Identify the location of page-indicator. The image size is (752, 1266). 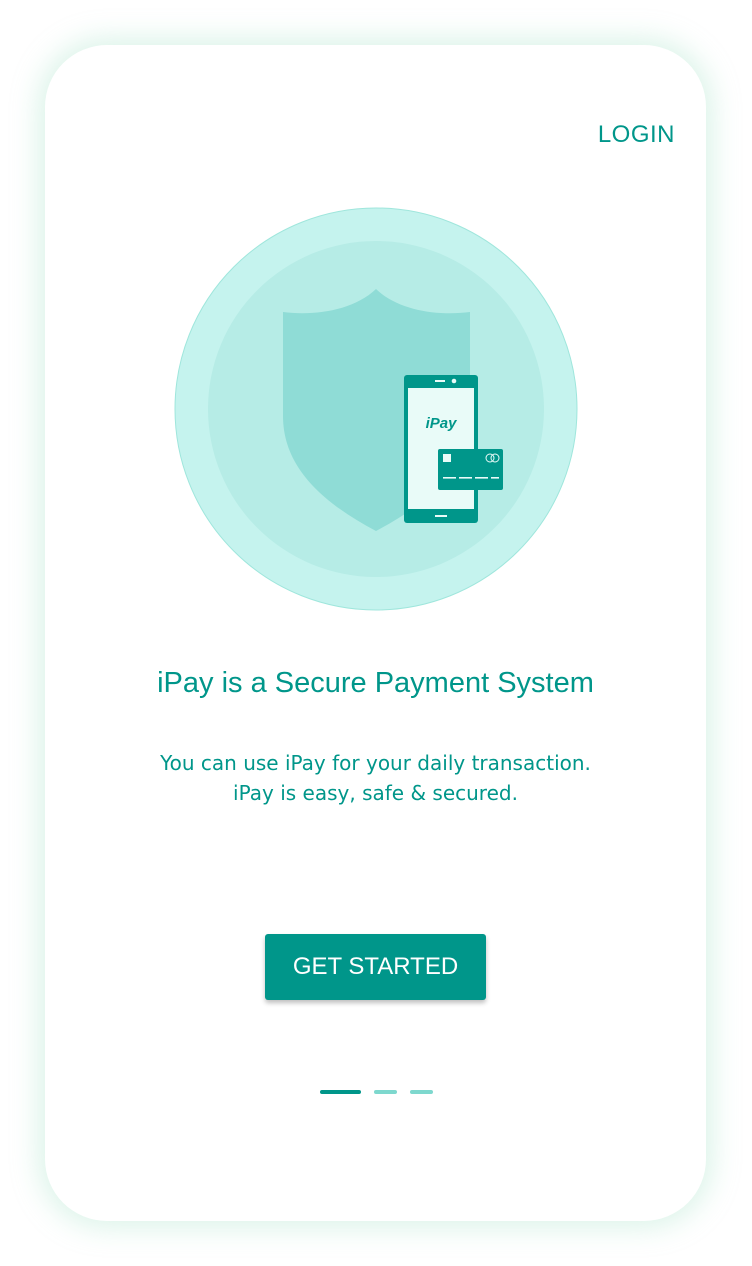
(376, 1092).